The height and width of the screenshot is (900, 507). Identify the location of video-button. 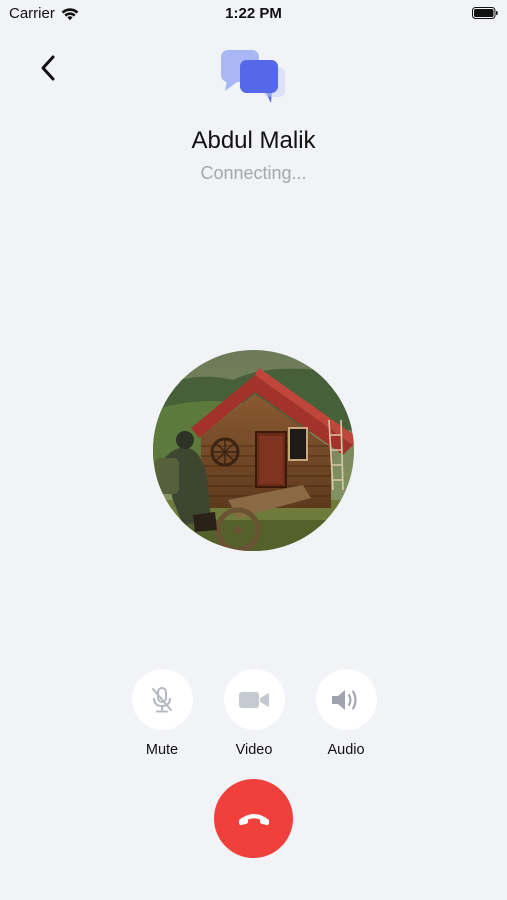
(254, 699).